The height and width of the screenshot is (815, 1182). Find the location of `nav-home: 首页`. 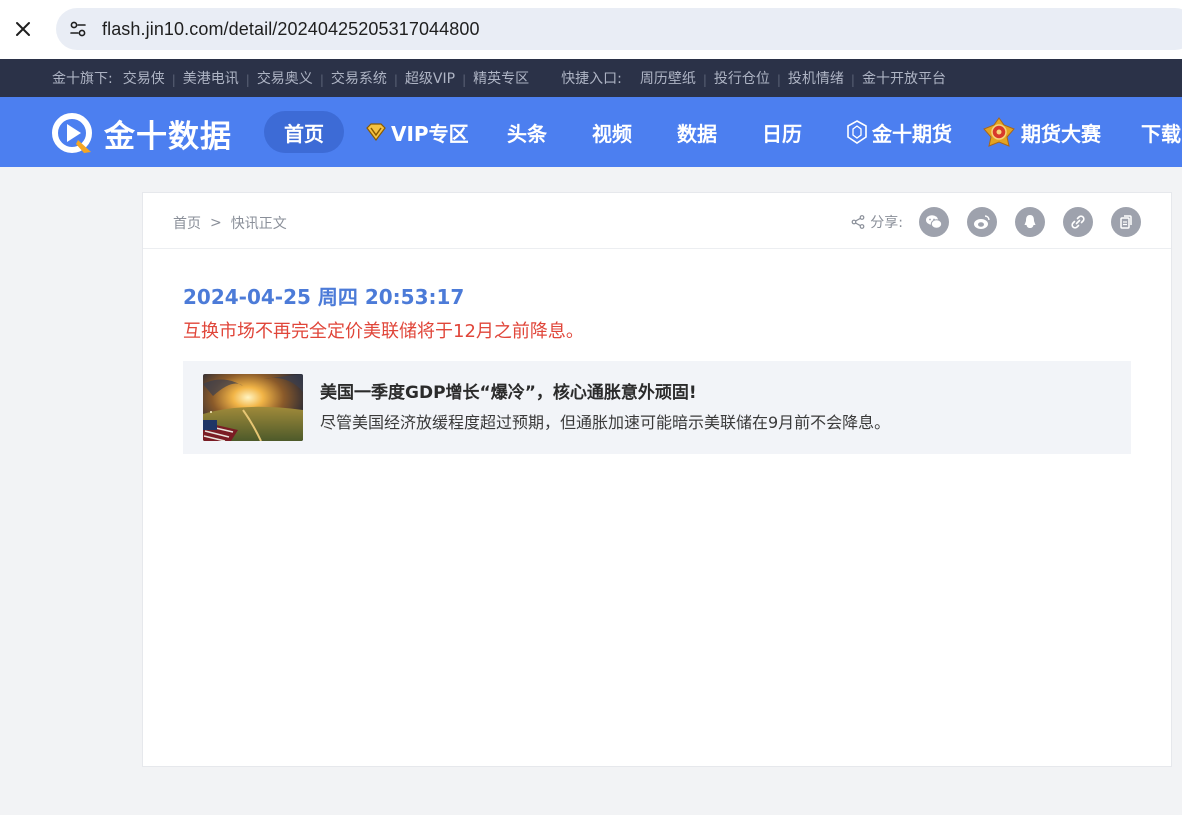

nav-home: 首页 is located at coordinates (304, 132).